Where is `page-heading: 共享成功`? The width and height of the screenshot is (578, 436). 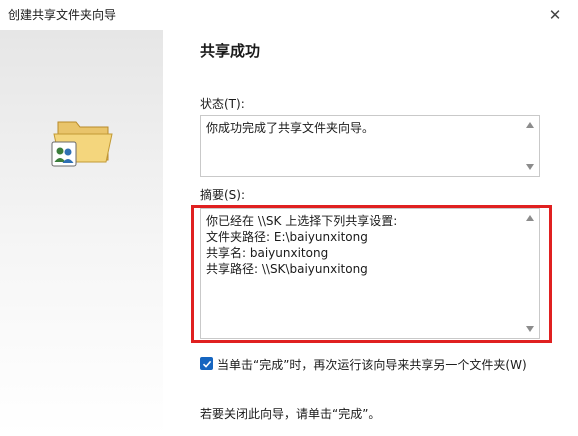 page-heading: 共享成功 is located at coordinates (230, 51).